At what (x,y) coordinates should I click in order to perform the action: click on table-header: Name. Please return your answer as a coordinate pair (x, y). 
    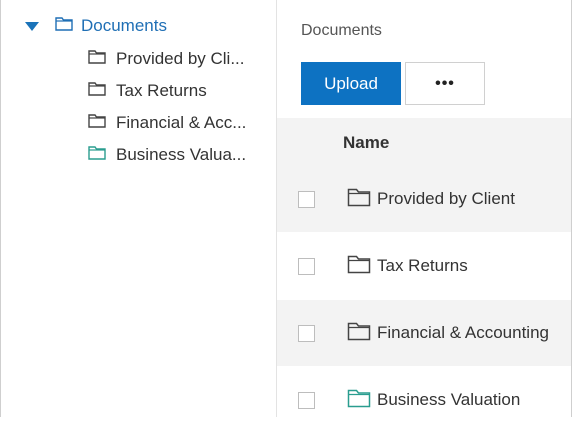
    Looking at the image, I should click on (424, 142).